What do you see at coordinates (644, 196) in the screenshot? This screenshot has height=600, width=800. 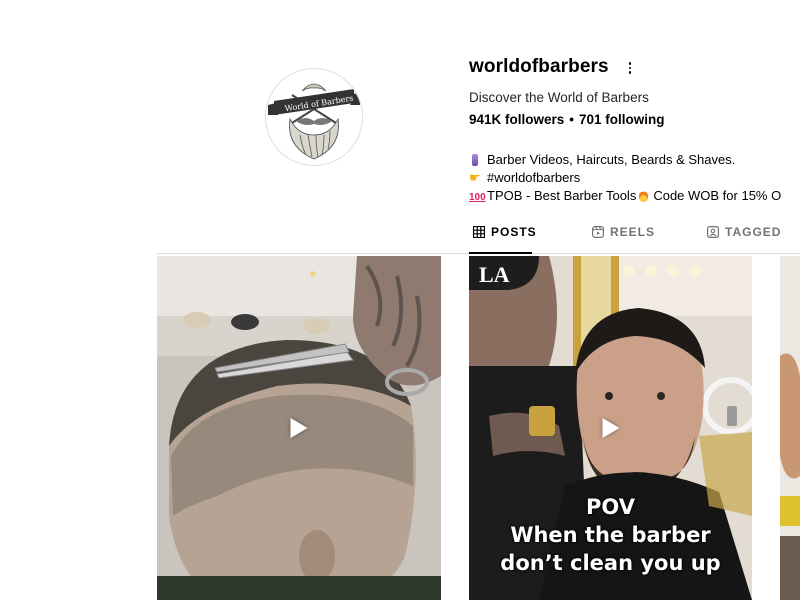 I see `fire-icon` at bounding box center [644, 196].